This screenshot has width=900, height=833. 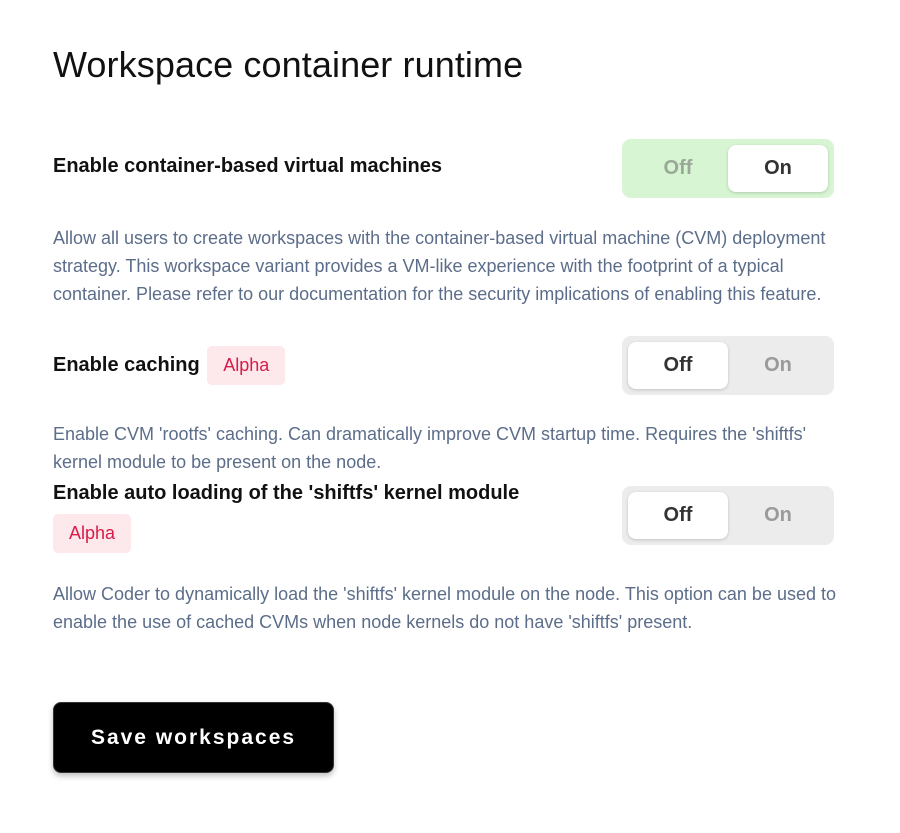 What do you see at coordinates (248, 166) in the screenshot?
I see `cvm-setting-label: Enable container-based virtual machines` at bounding box center [248, 166].